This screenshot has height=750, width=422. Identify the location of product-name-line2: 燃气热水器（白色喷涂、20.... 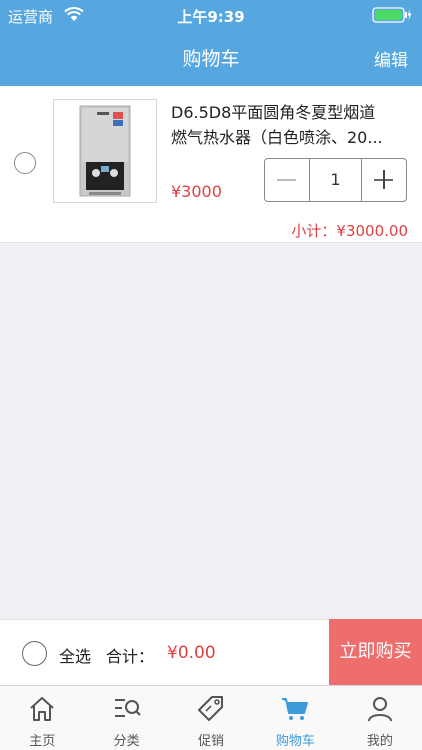
(277, 137).